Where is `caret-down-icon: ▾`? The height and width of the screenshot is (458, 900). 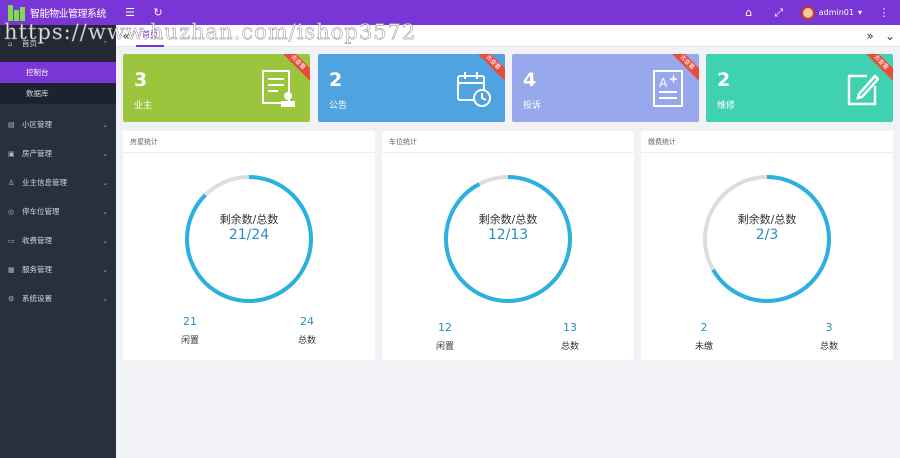 caret-down-icon: ▾ is located at coordinates (859, 12).